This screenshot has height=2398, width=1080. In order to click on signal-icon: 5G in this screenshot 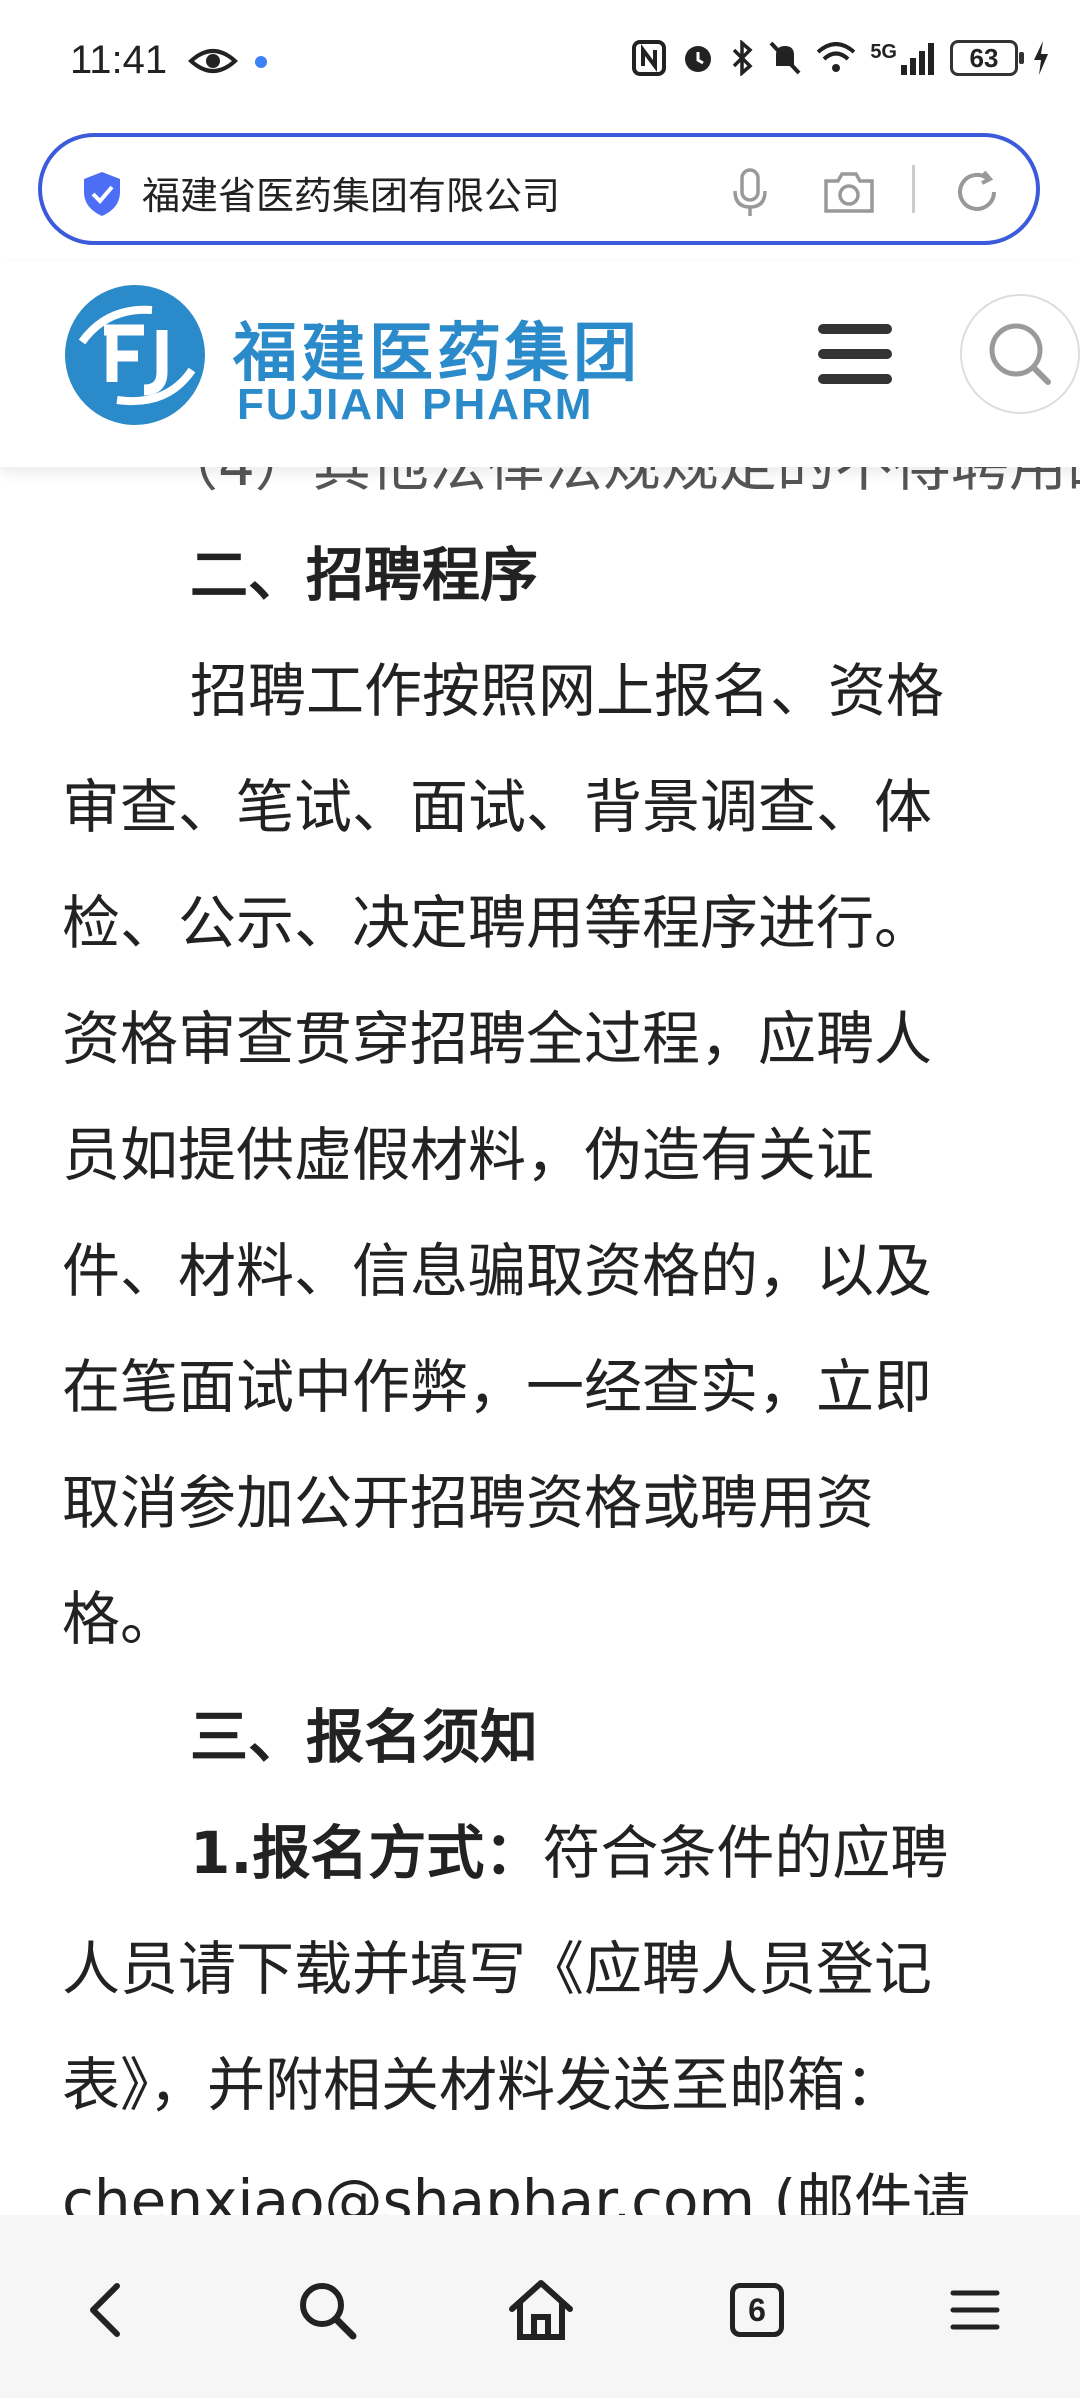, I will do `click(903, 58)`.